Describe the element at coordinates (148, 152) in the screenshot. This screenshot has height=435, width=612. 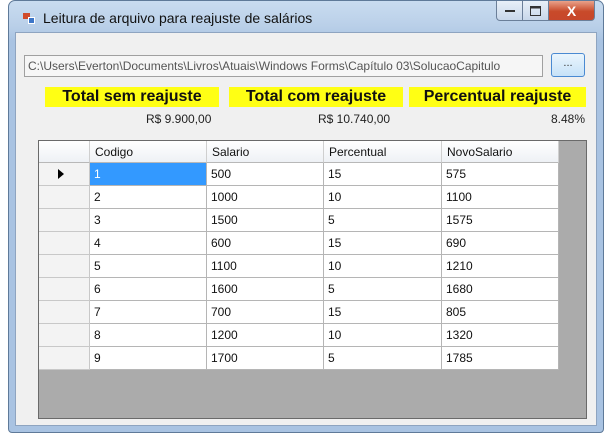
I see `column-header-codigo: Codigo` at that location.